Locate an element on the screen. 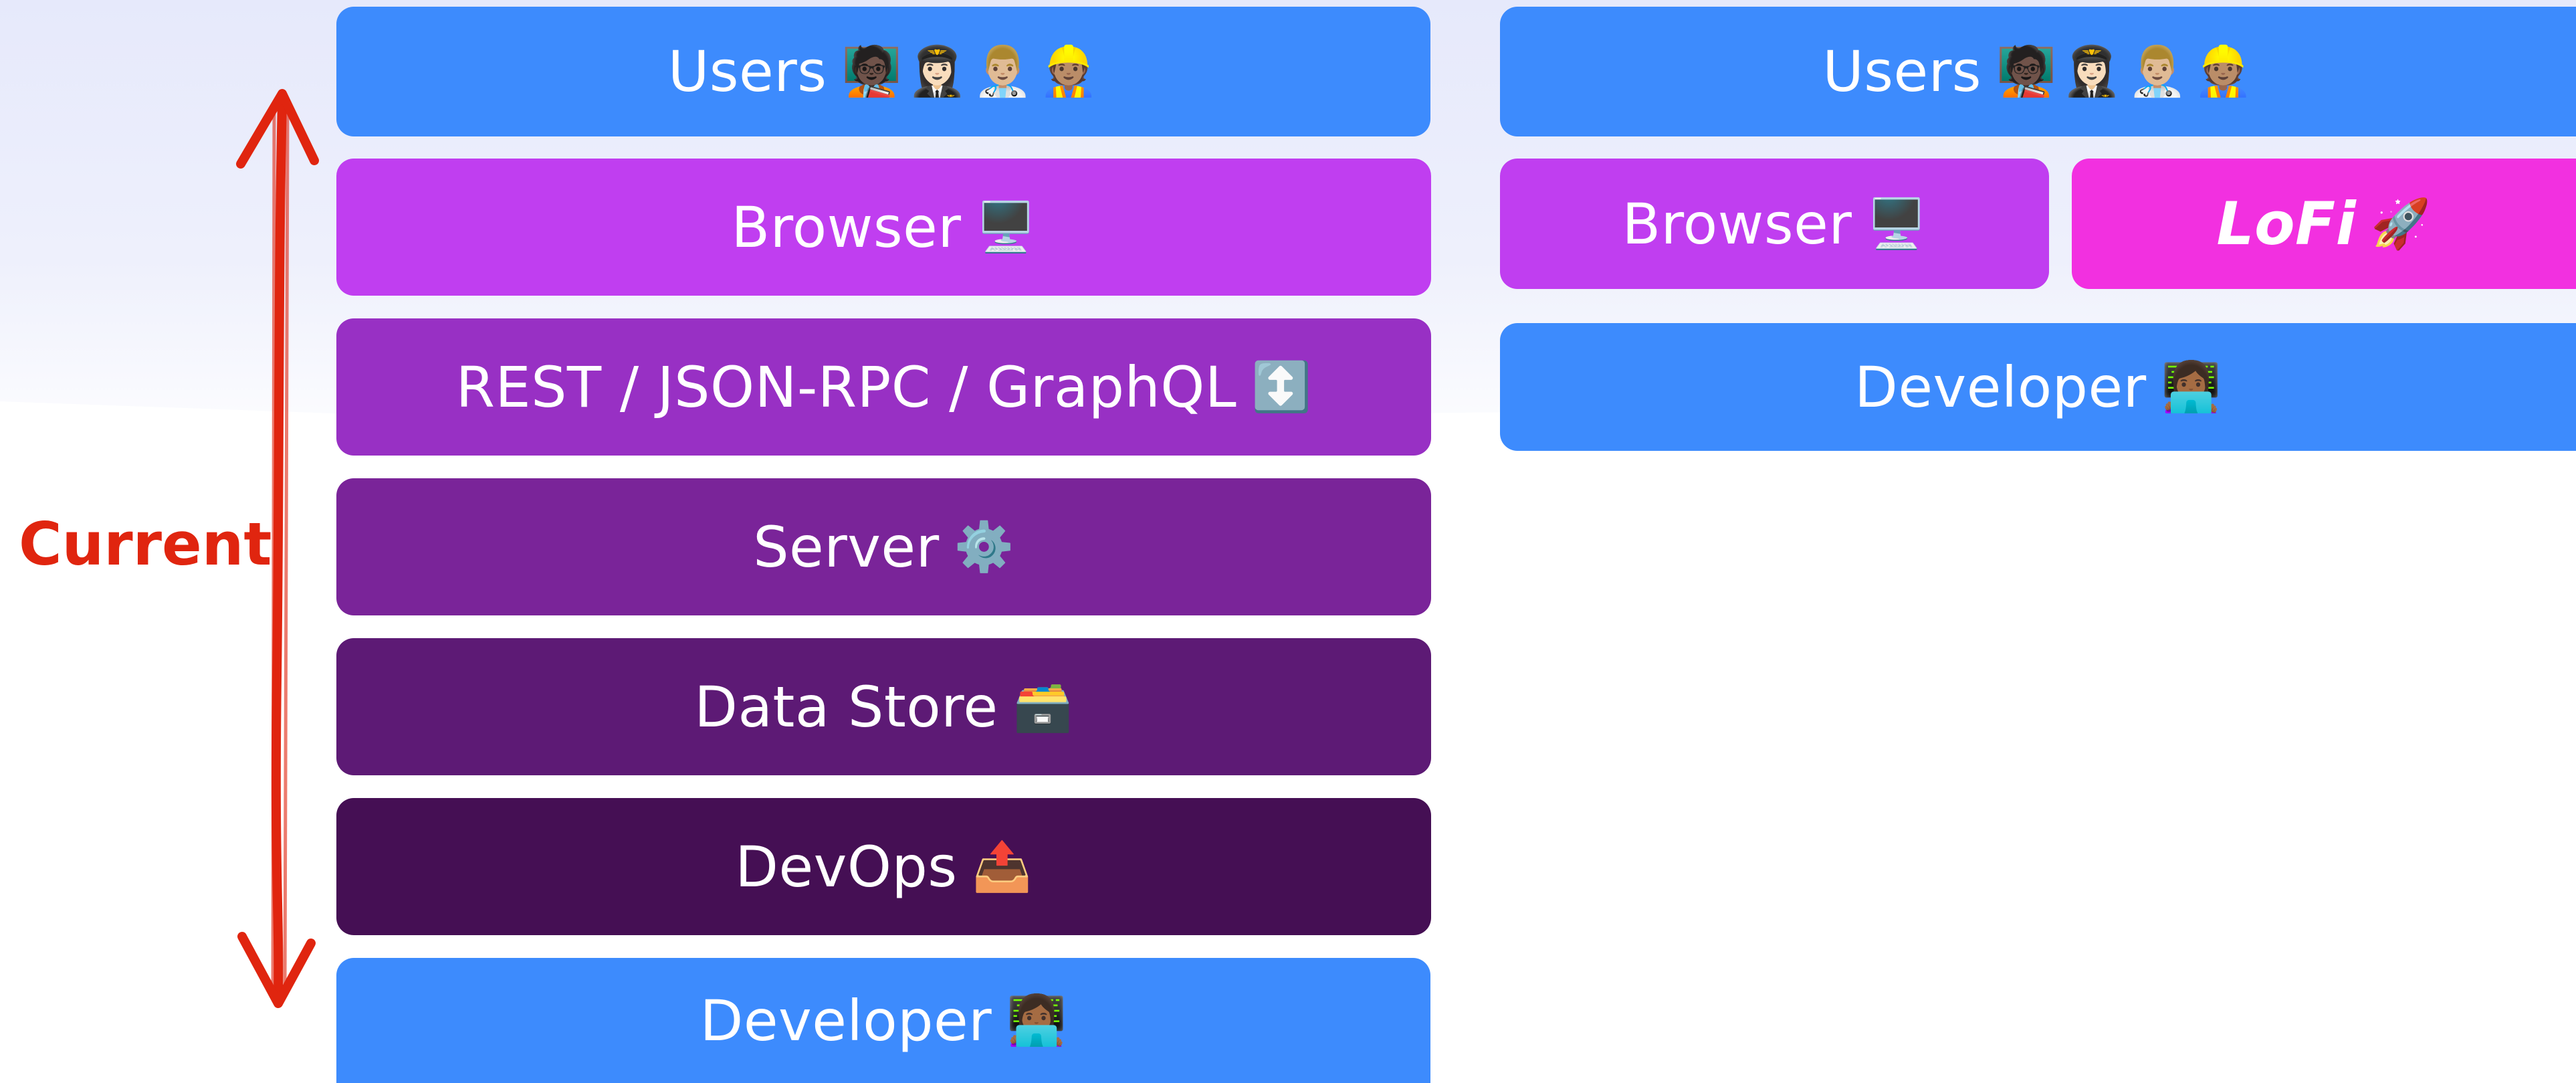 The width and height of the screenshot is (2576, 1083). left-browser-label: Browser is located at coordinates (846, 227).